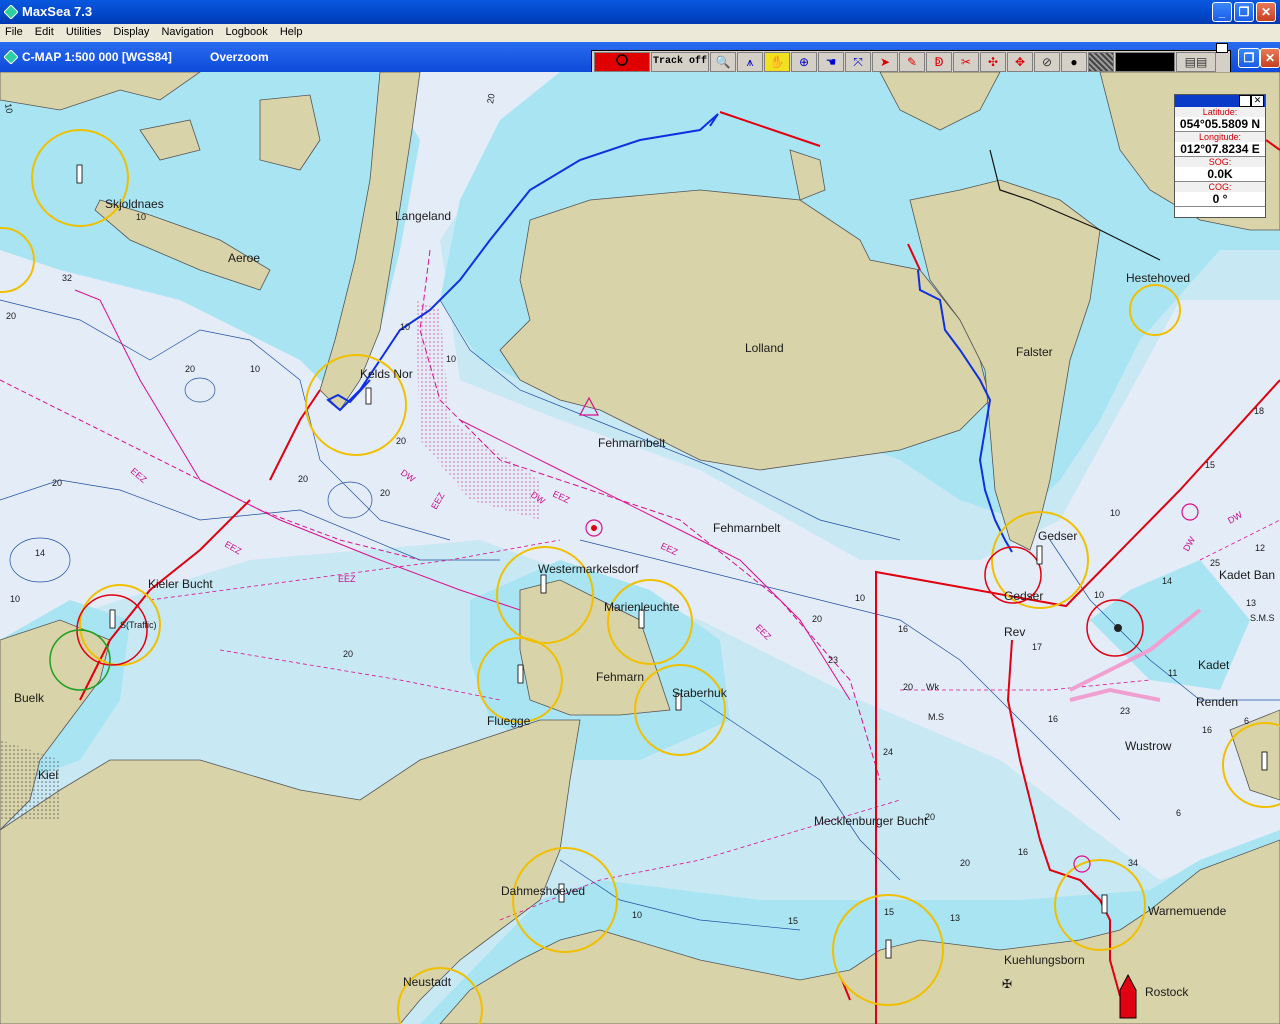  What do you see at coordinates (1196, 62) in the screenshot?
I see `layers-tool-button: ▤▤` at bounding box center [1196, 62].